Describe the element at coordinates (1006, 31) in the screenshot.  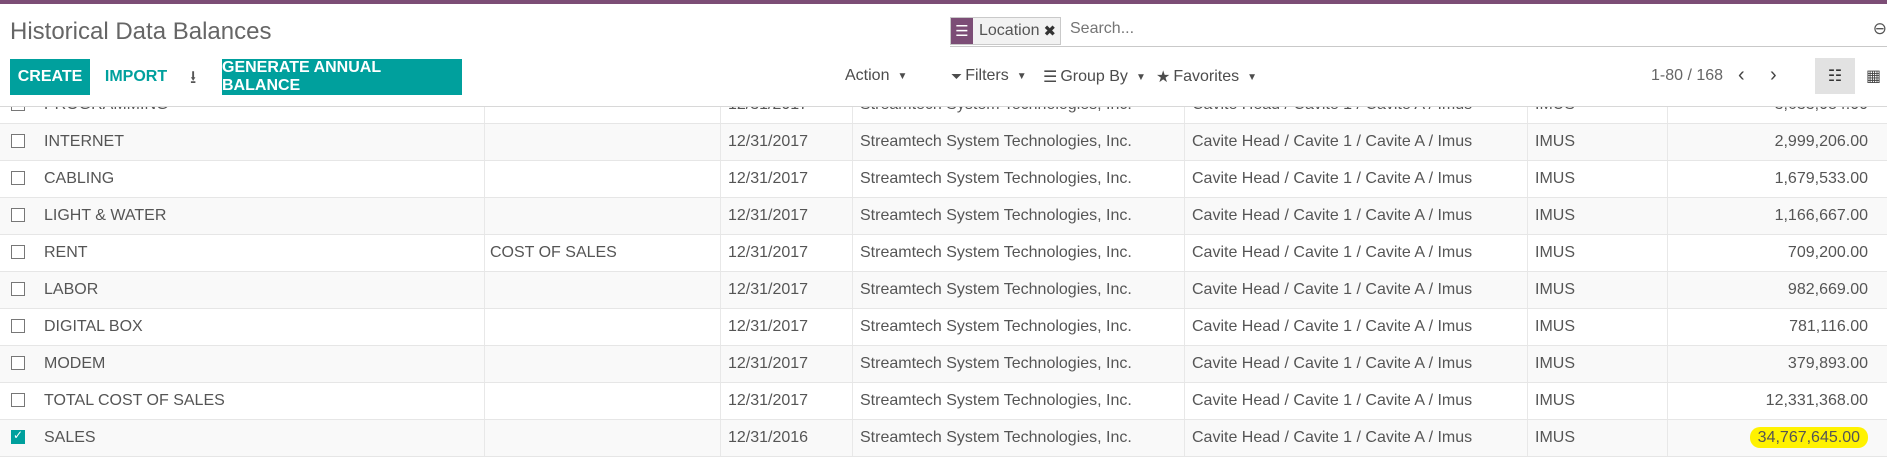
I see `search-facet-location: ☰ Location ✖` at that location.